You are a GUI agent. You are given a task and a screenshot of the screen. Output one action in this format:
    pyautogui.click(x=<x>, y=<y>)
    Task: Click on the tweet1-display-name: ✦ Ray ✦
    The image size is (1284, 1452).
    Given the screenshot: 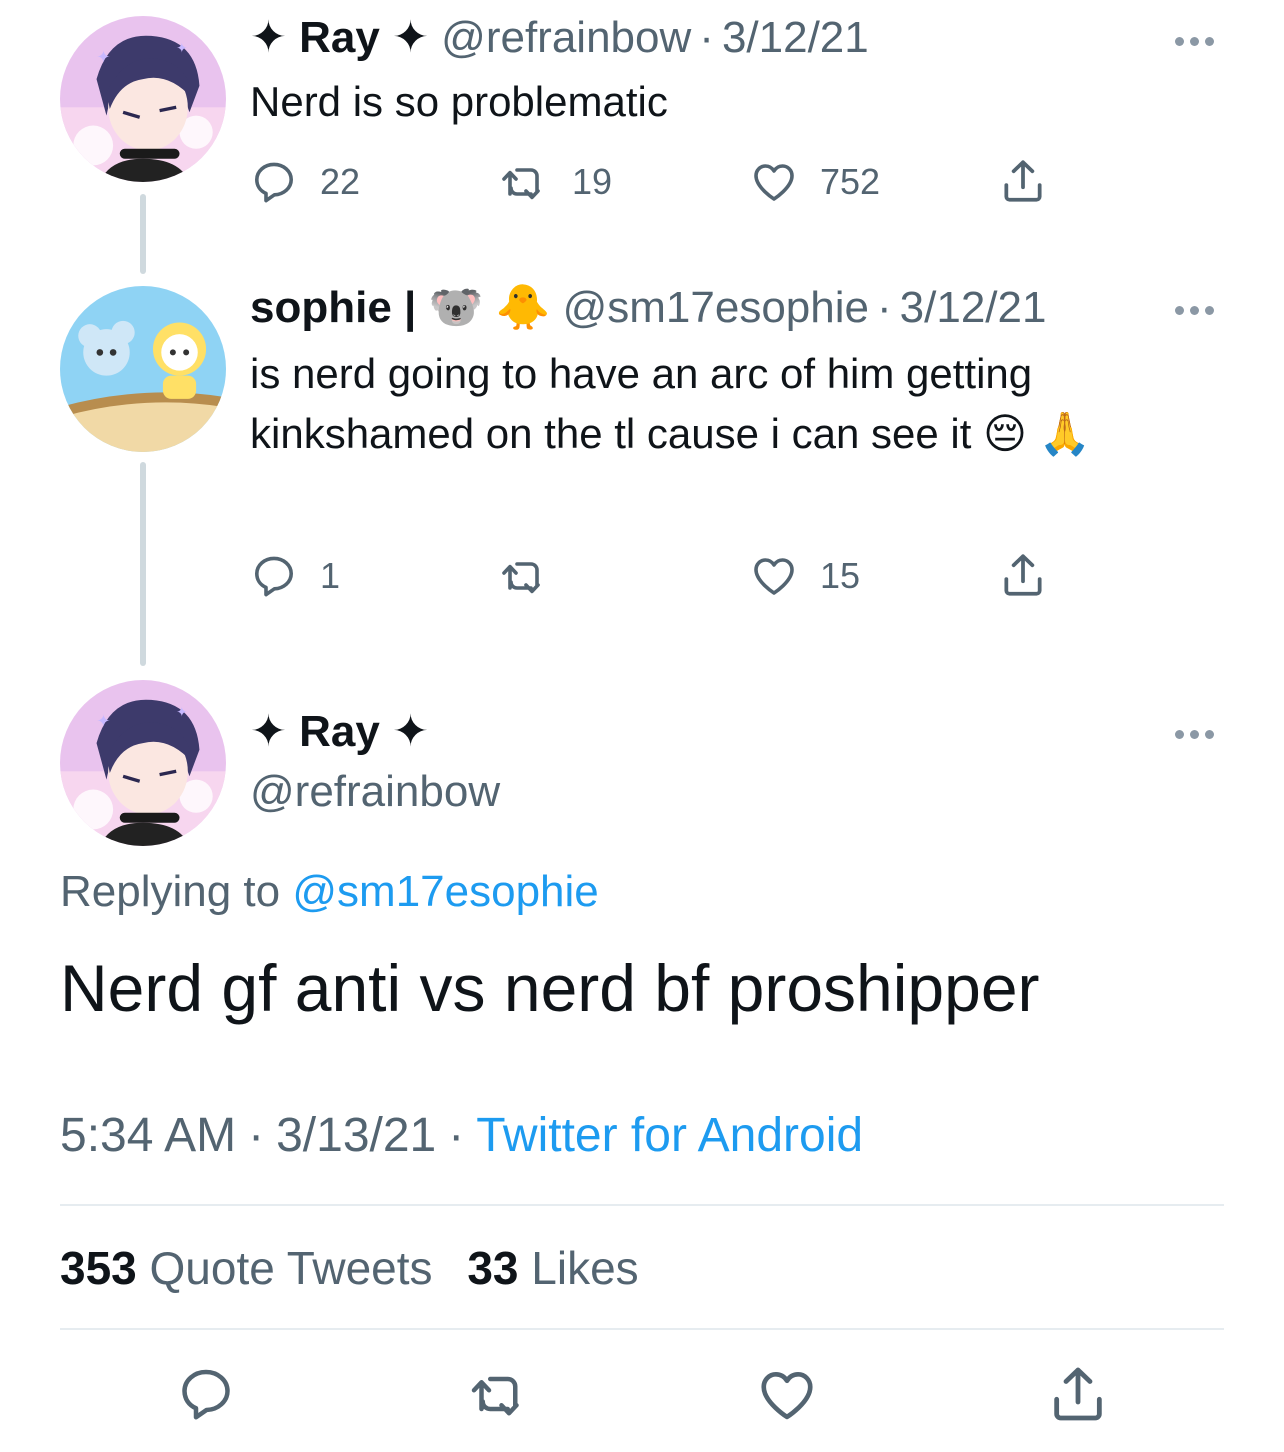 What is the action you would take?
    pyautogui.click(x=339, y=37)
    